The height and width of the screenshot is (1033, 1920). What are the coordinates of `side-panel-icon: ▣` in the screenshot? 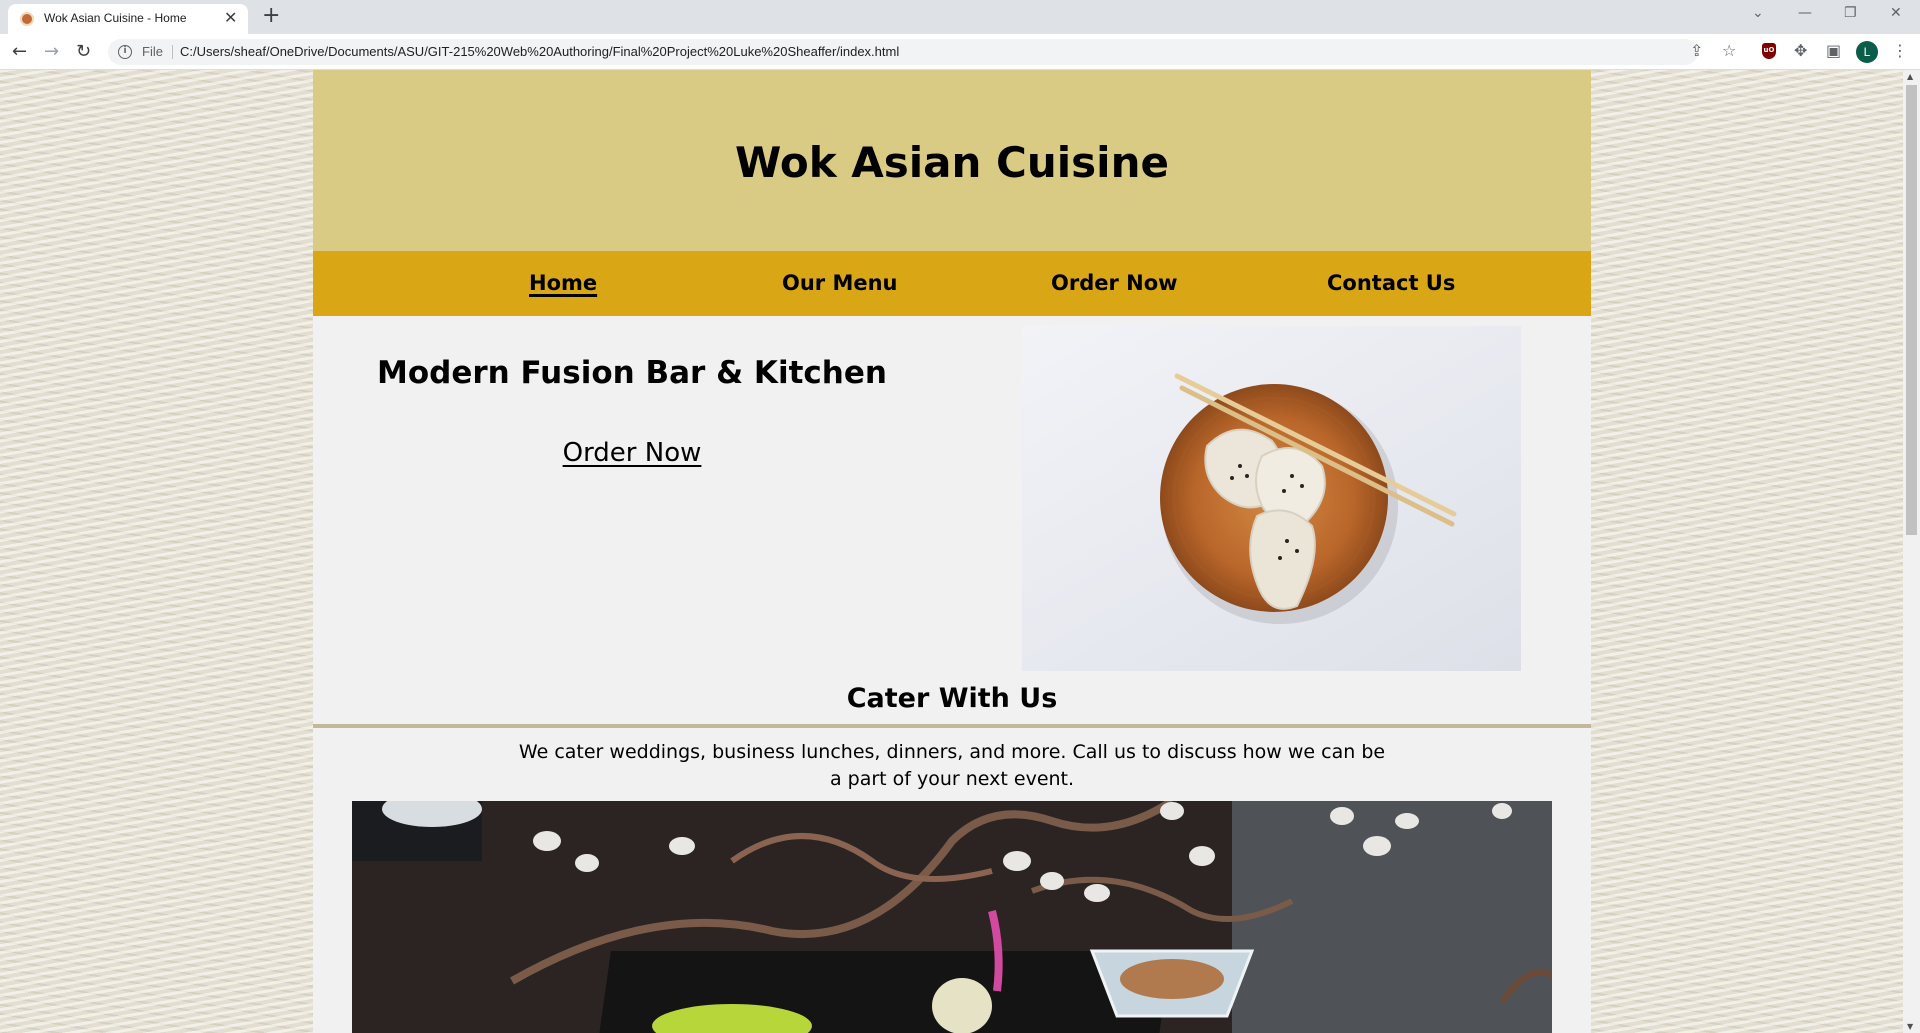 It's located at (1833, 51).